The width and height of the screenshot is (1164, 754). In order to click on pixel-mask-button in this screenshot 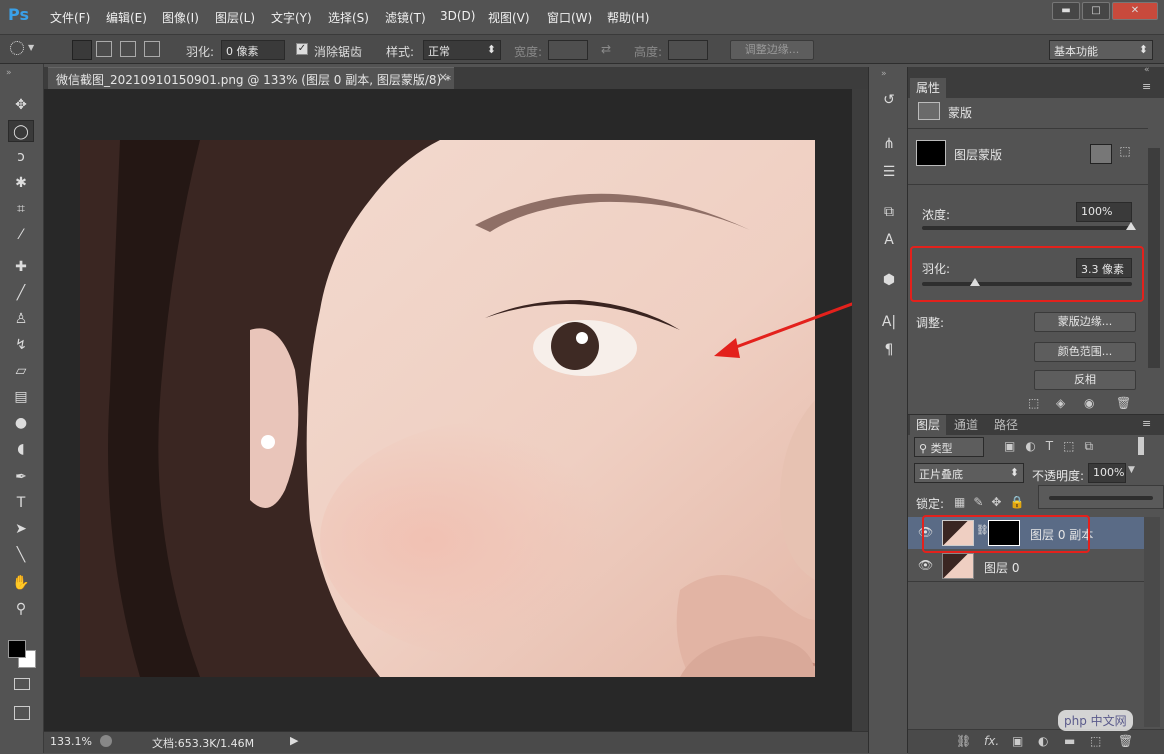, I will do `click(1101, 154)`.